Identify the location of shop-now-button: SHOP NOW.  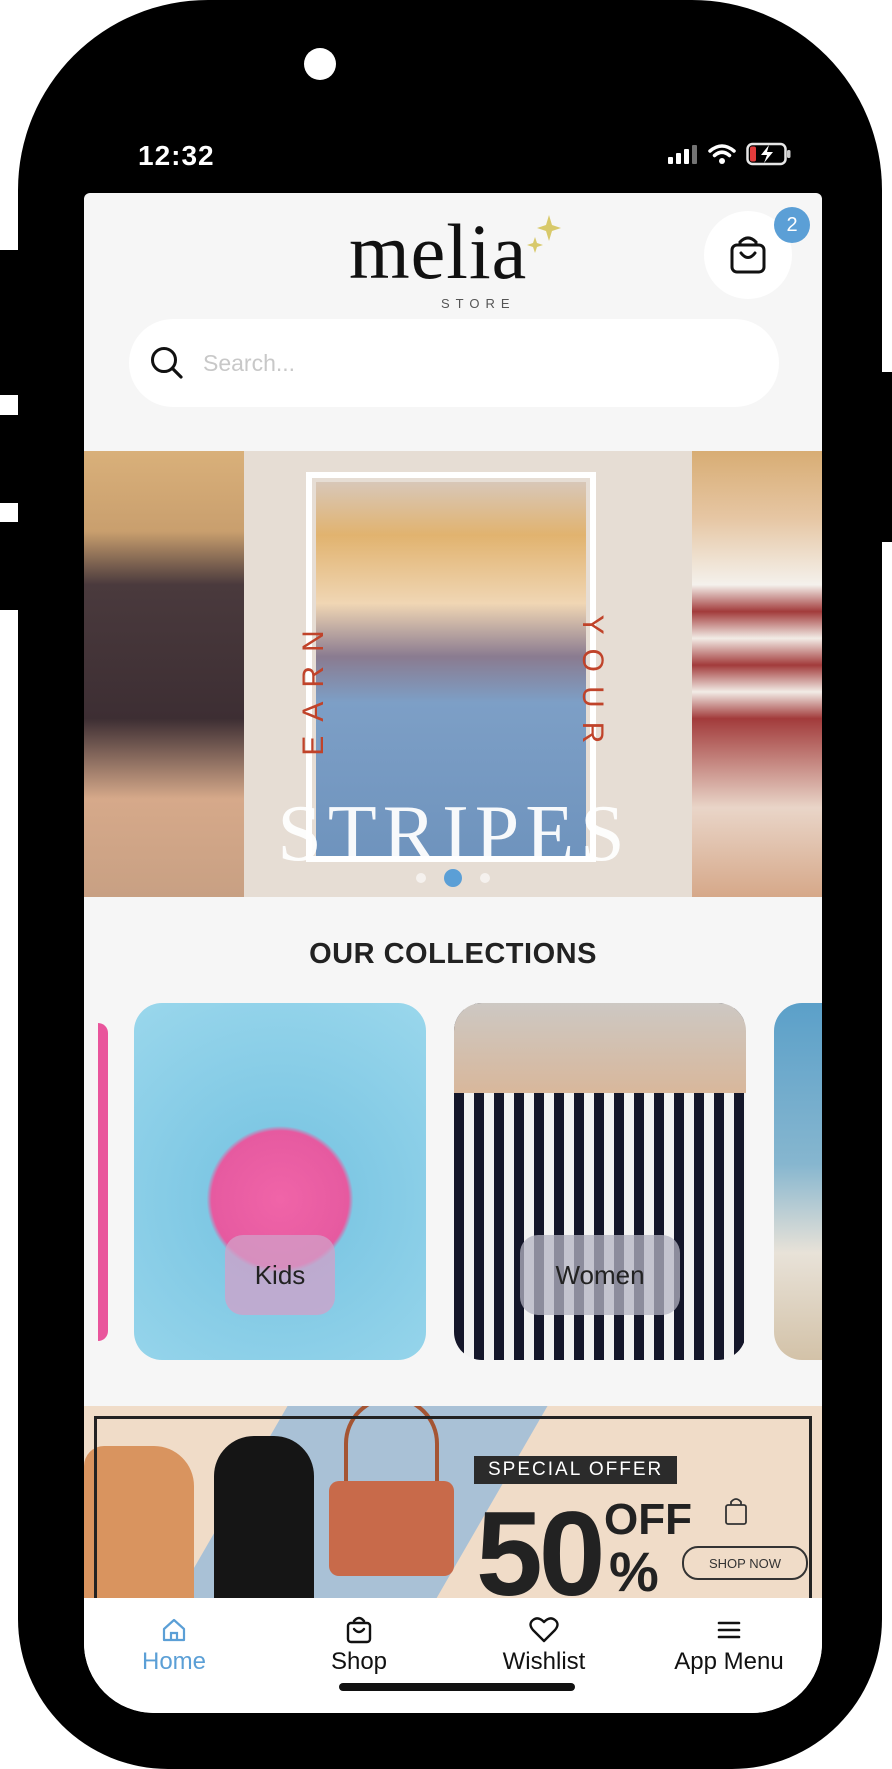
(745, 1563).